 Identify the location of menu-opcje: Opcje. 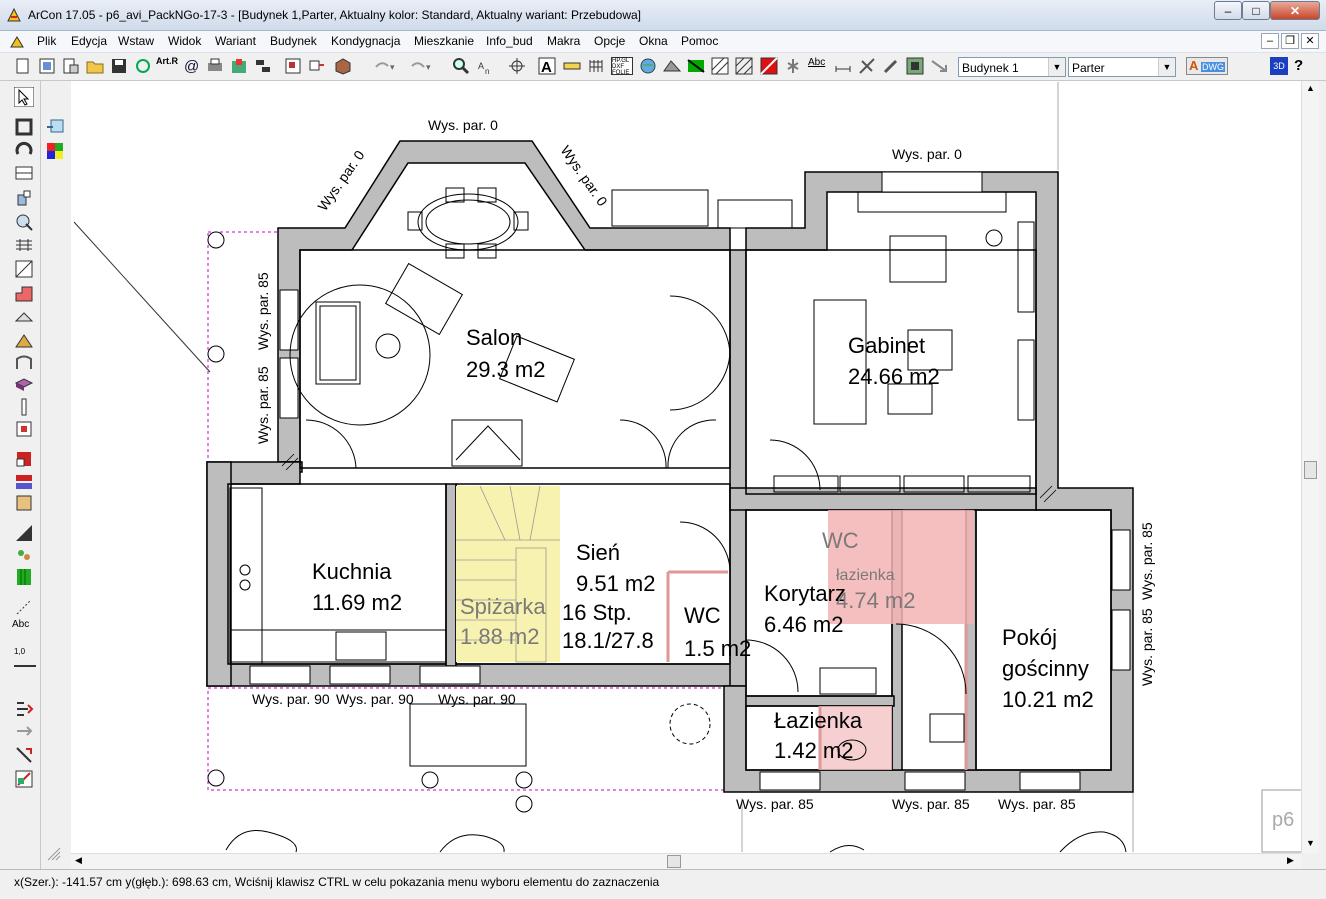
(609, 41).